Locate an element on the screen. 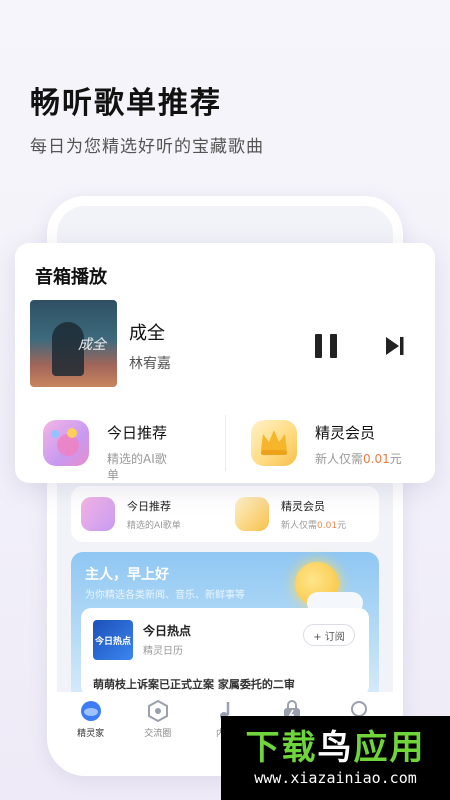  divider is located at coordinates (225, 443).